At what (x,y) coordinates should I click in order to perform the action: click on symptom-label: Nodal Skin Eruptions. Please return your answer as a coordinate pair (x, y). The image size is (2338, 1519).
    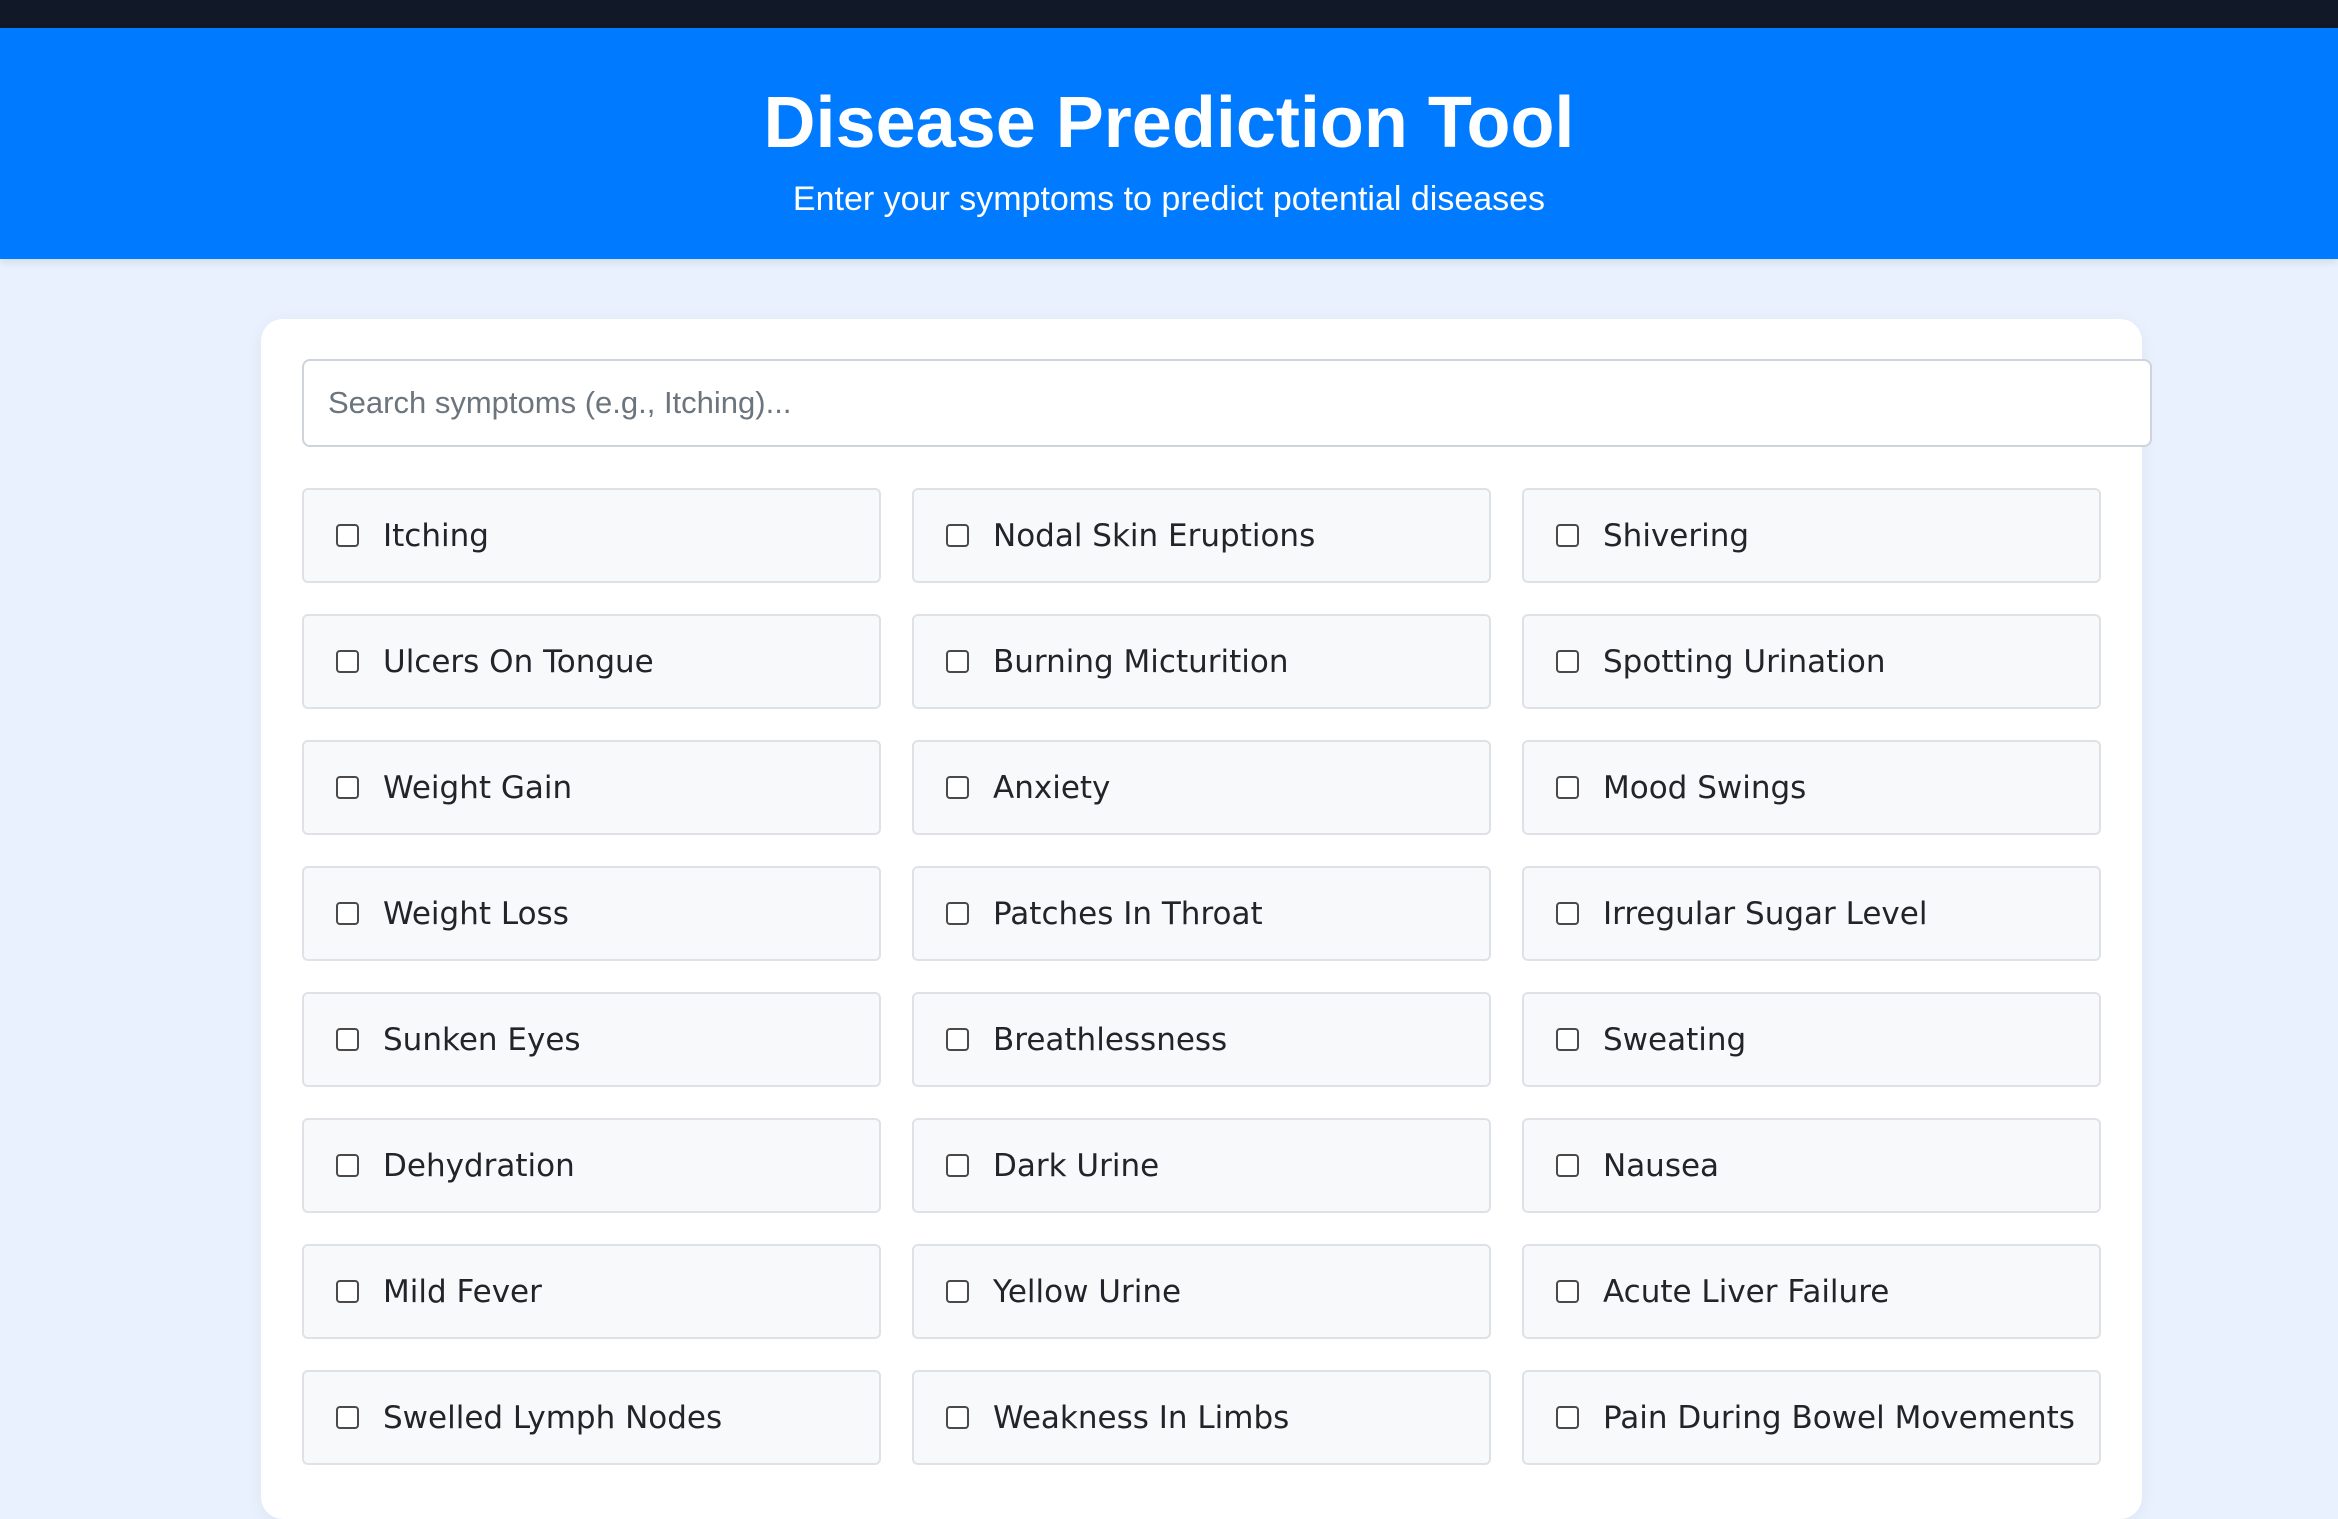
    Looking at the image, I should click on (1154, 535).